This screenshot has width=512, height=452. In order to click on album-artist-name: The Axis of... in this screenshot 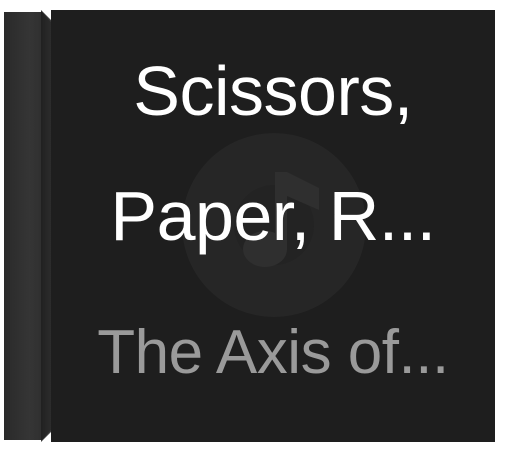, I will do `click(273, 352)`.